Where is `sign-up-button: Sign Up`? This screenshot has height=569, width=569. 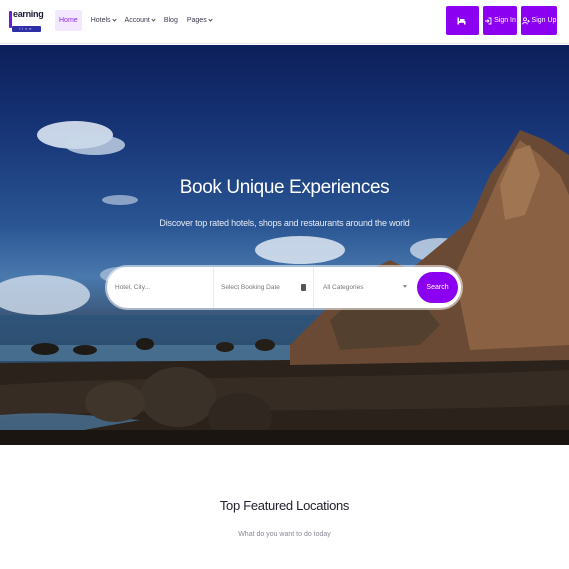
sign-up-button: Sign Up is located at coordinates (539, 20).